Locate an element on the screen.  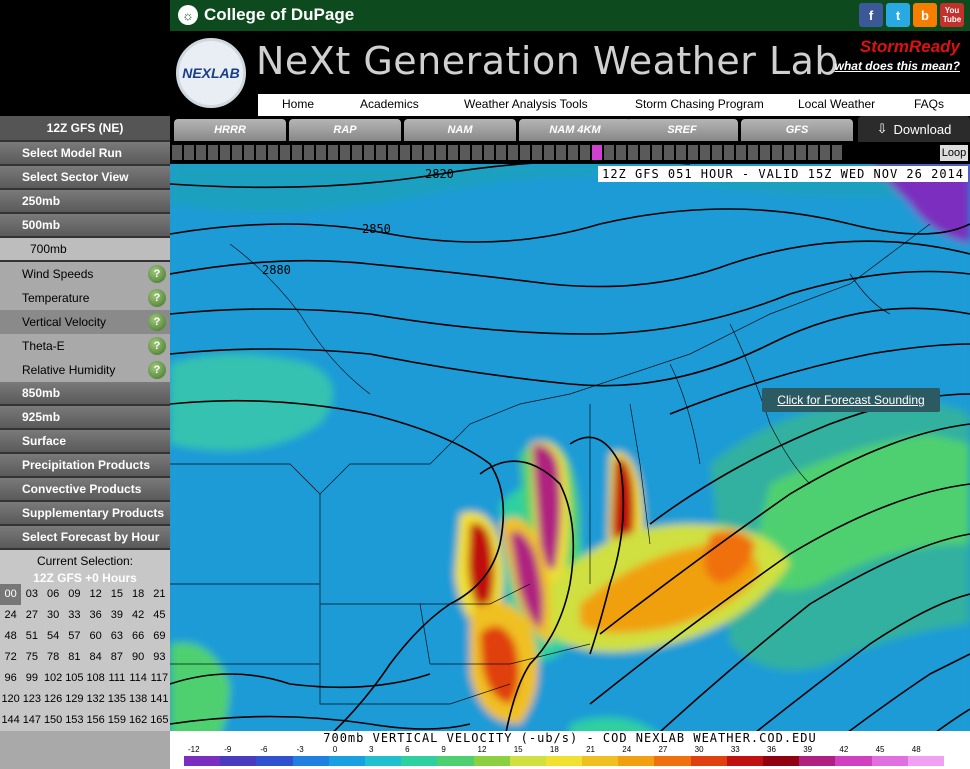
forecast-hour-99: 99 is located at coordinates (31, 678).